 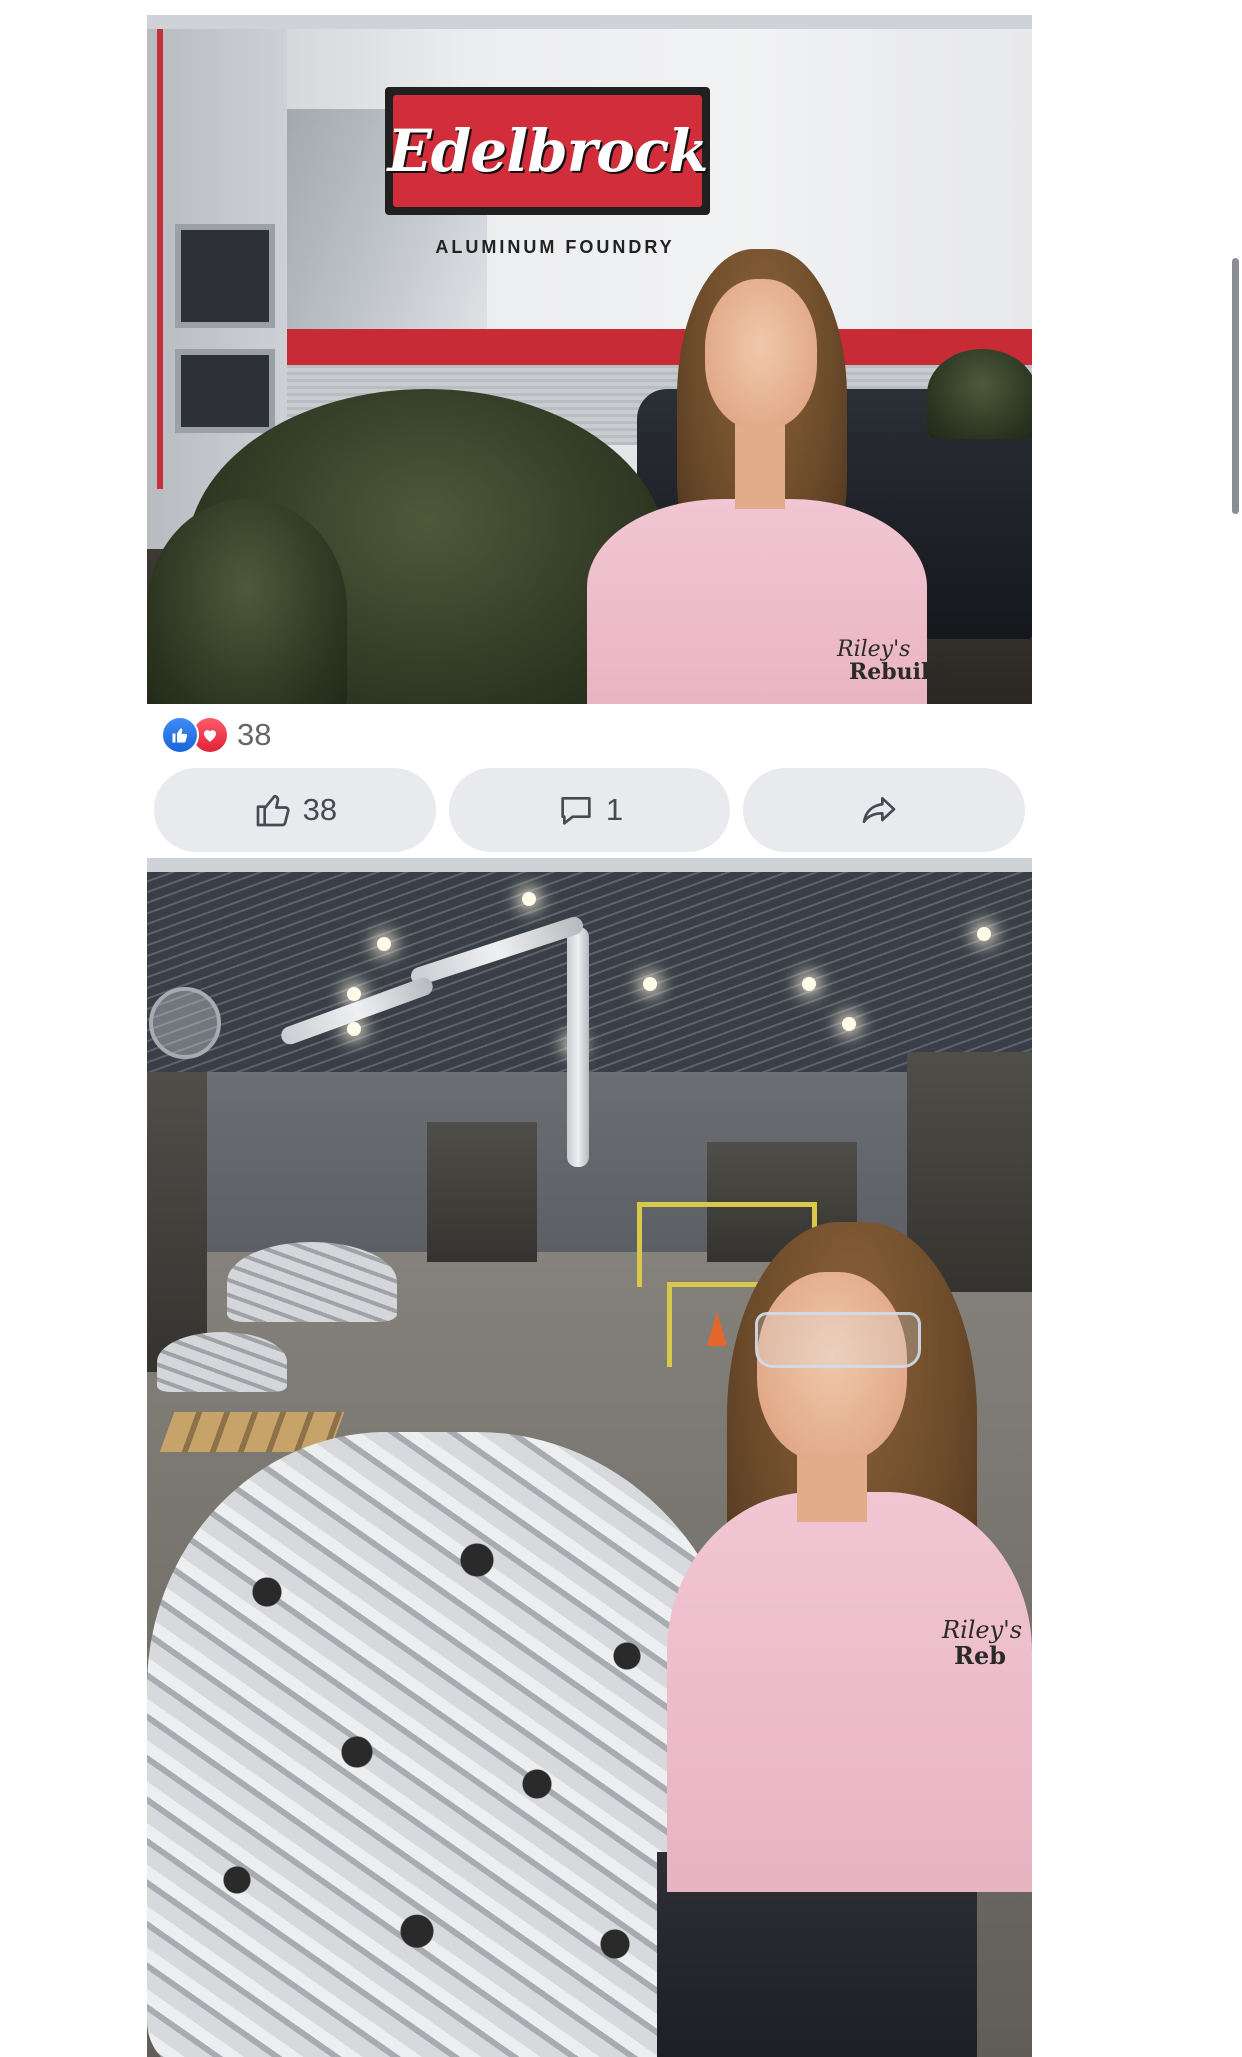 I want to click on post-actions: 38 1, so click(x=589, y=810).